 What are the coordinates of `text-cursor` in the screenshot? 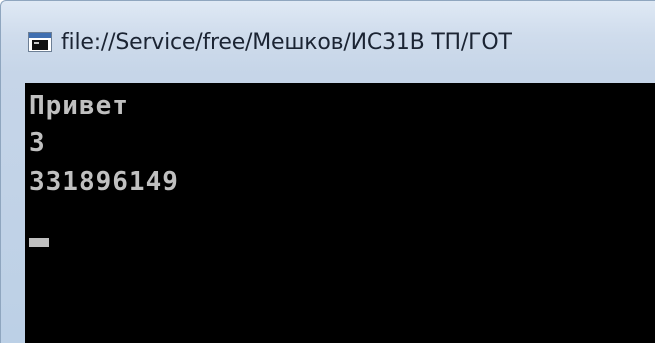 It's located at (39, 242).